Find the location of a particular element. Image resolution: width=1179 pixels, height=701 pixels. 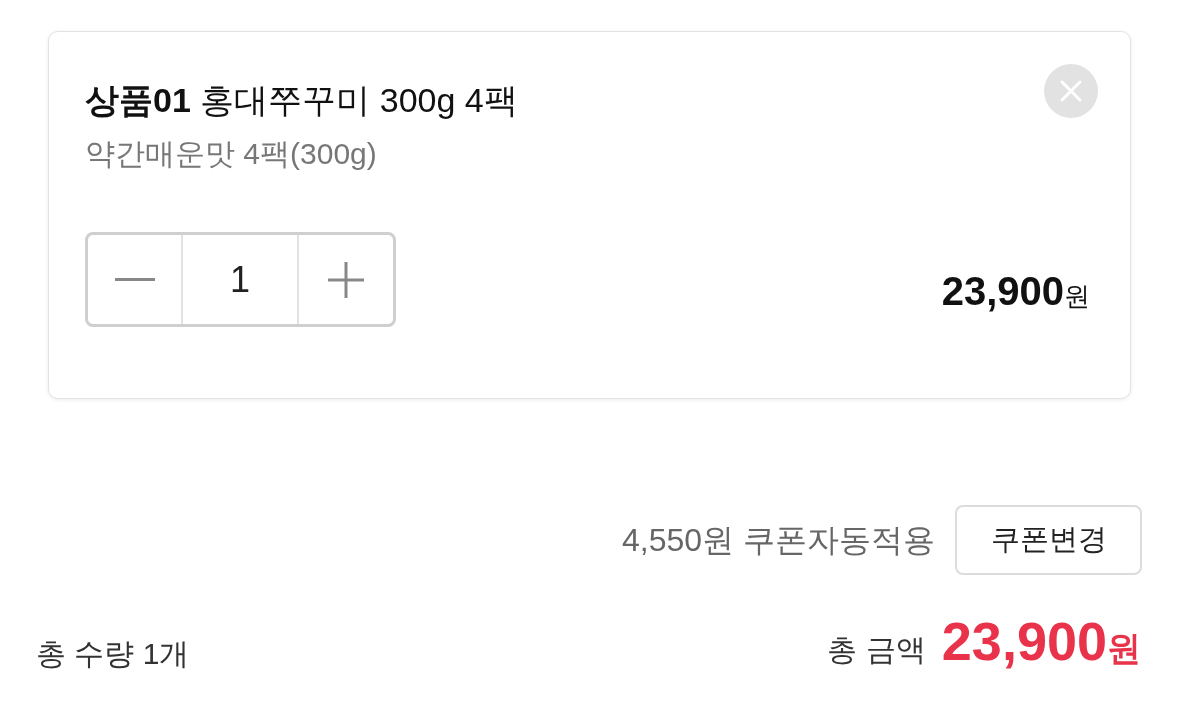

product-title: 상품01 홍대쭈꾸미 300g 4팩 is located at coordinates (301, 100).